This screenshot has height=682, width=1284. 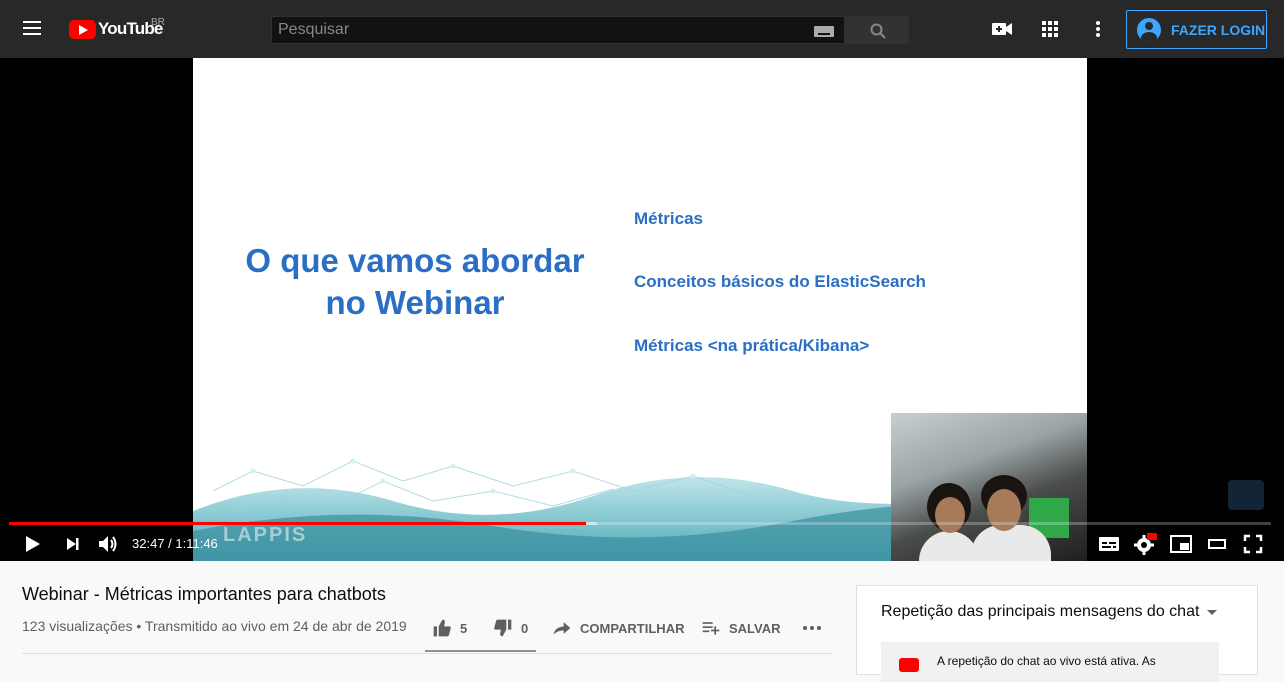 I want to click on slide-footer-logo: LAPPIS, so click(x=265, y=535).